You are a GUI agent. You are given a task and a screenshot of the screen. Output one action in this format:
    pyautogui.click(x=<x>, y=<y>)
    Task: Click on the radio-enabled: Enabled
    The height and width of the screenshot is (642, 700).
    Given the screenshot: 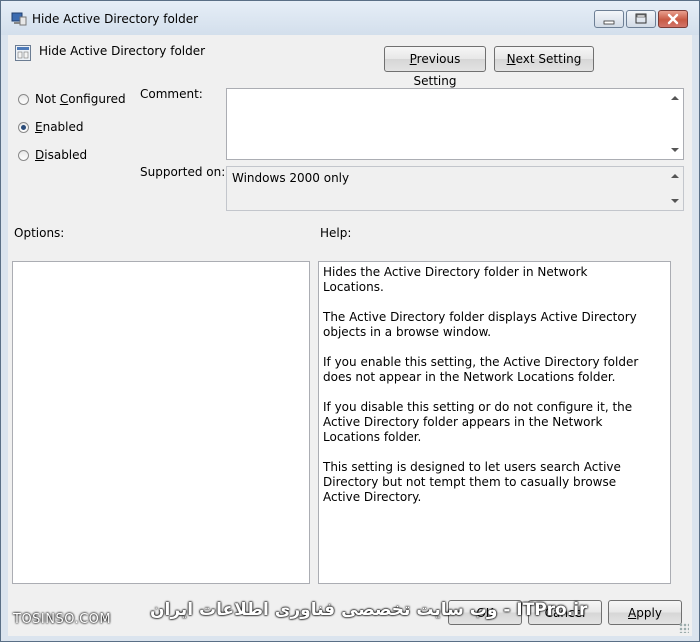 What is the action you would take?
    pyautogui.click(x=51, y=127)
    